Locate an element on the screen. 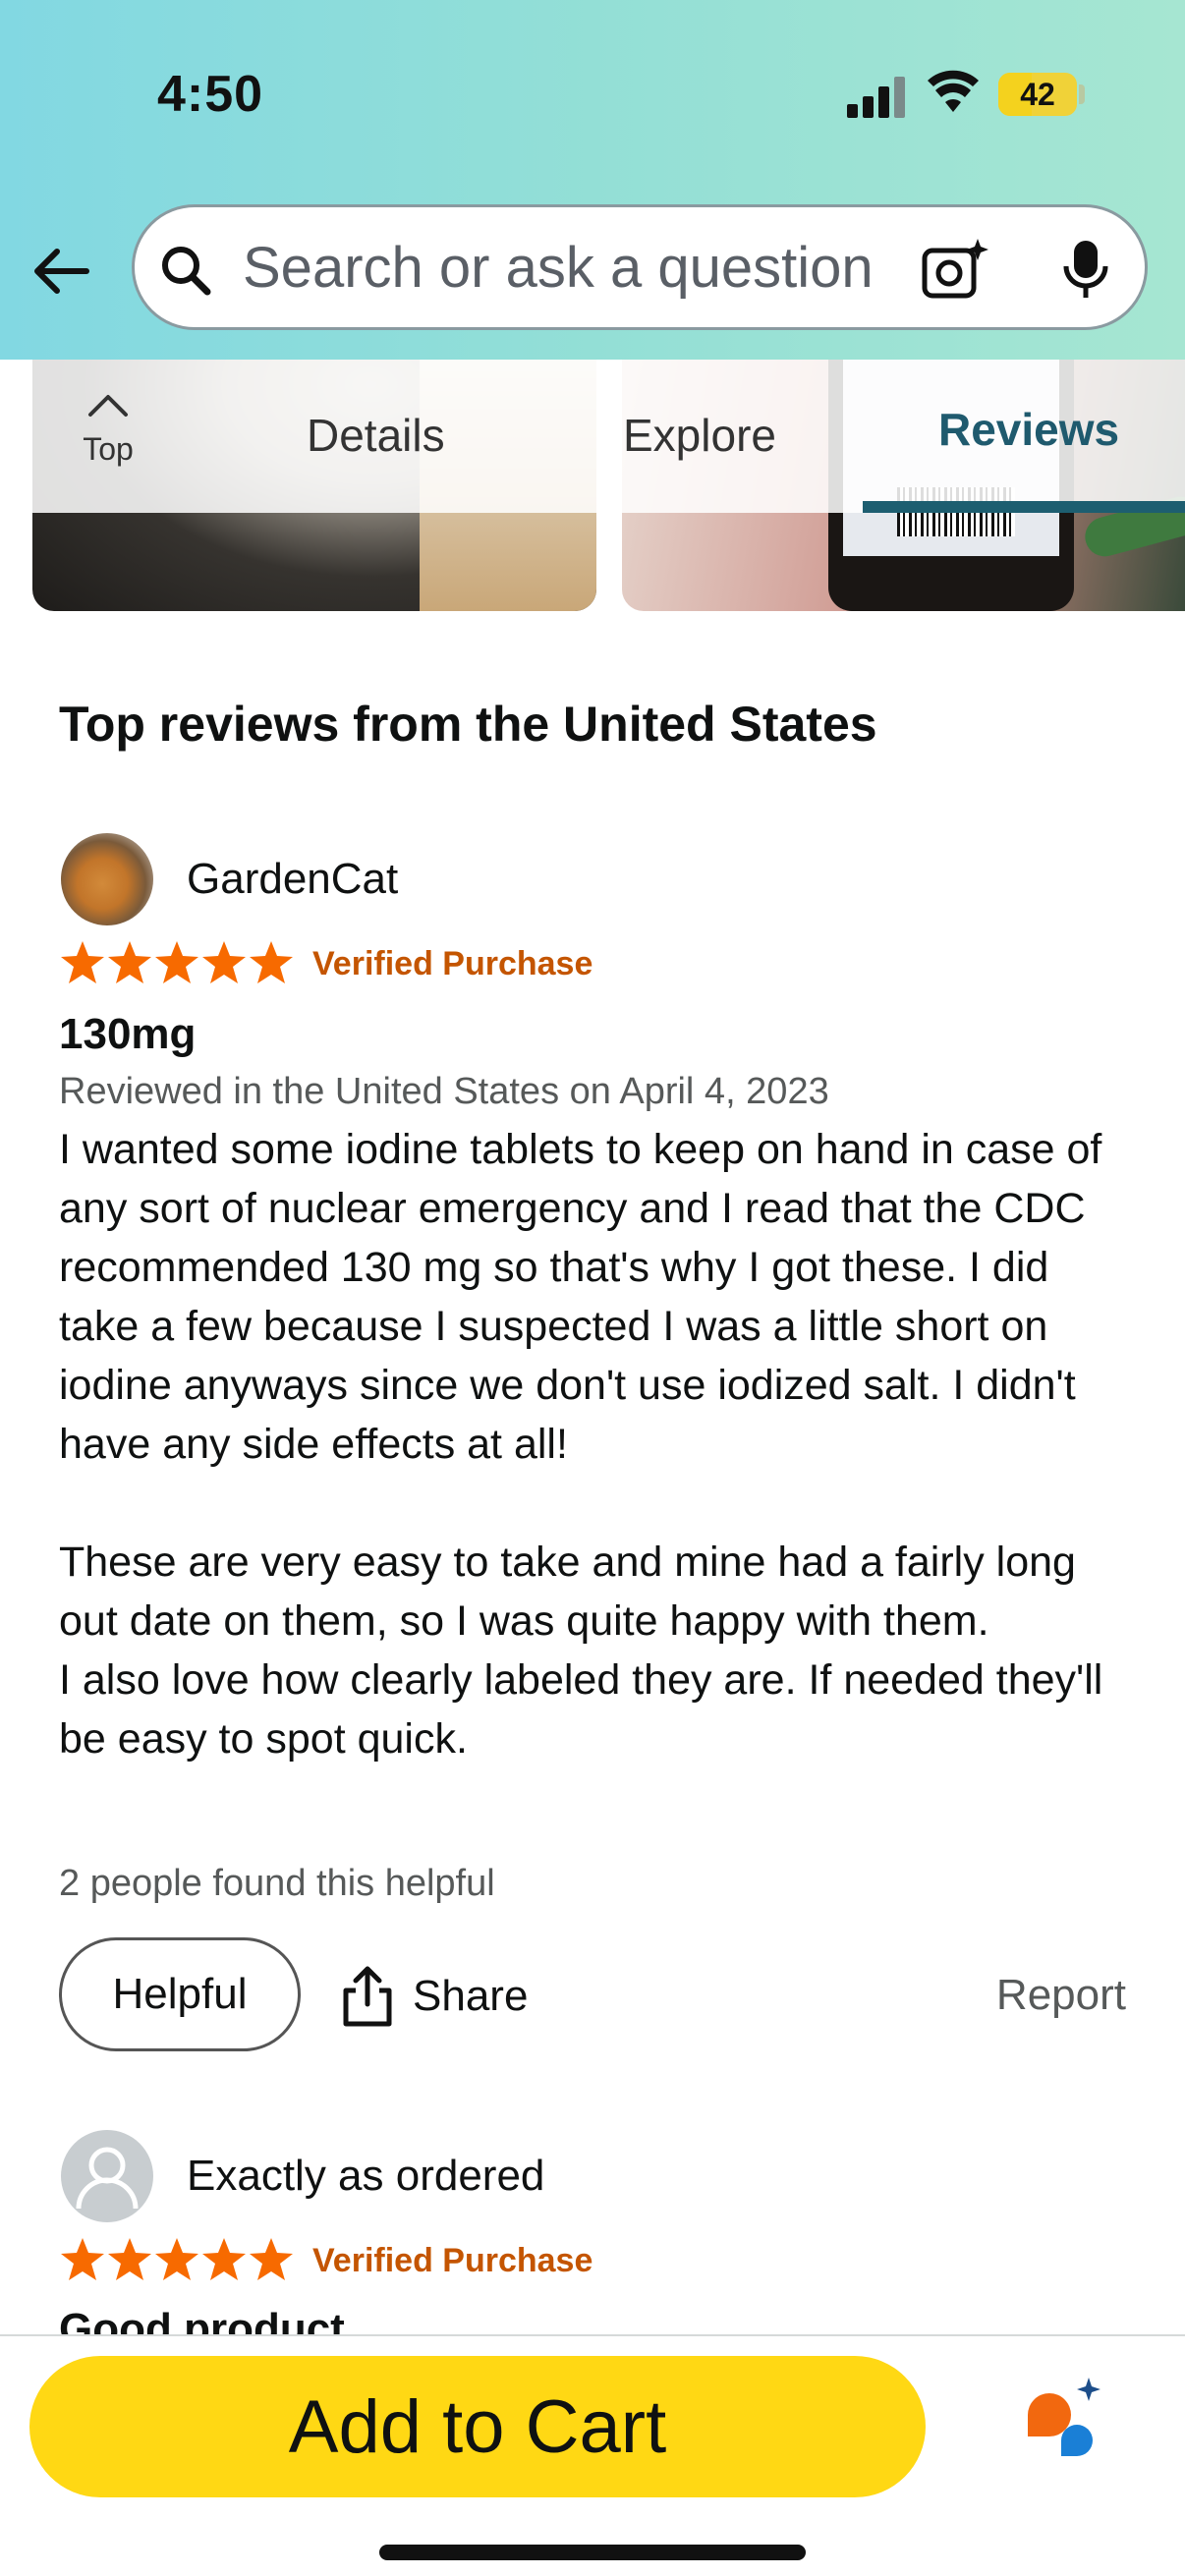 The width and height of the screenshot is (1185, 2576). reviews-section-title: Top reviews from the United States is located at coordinates (468, 724).